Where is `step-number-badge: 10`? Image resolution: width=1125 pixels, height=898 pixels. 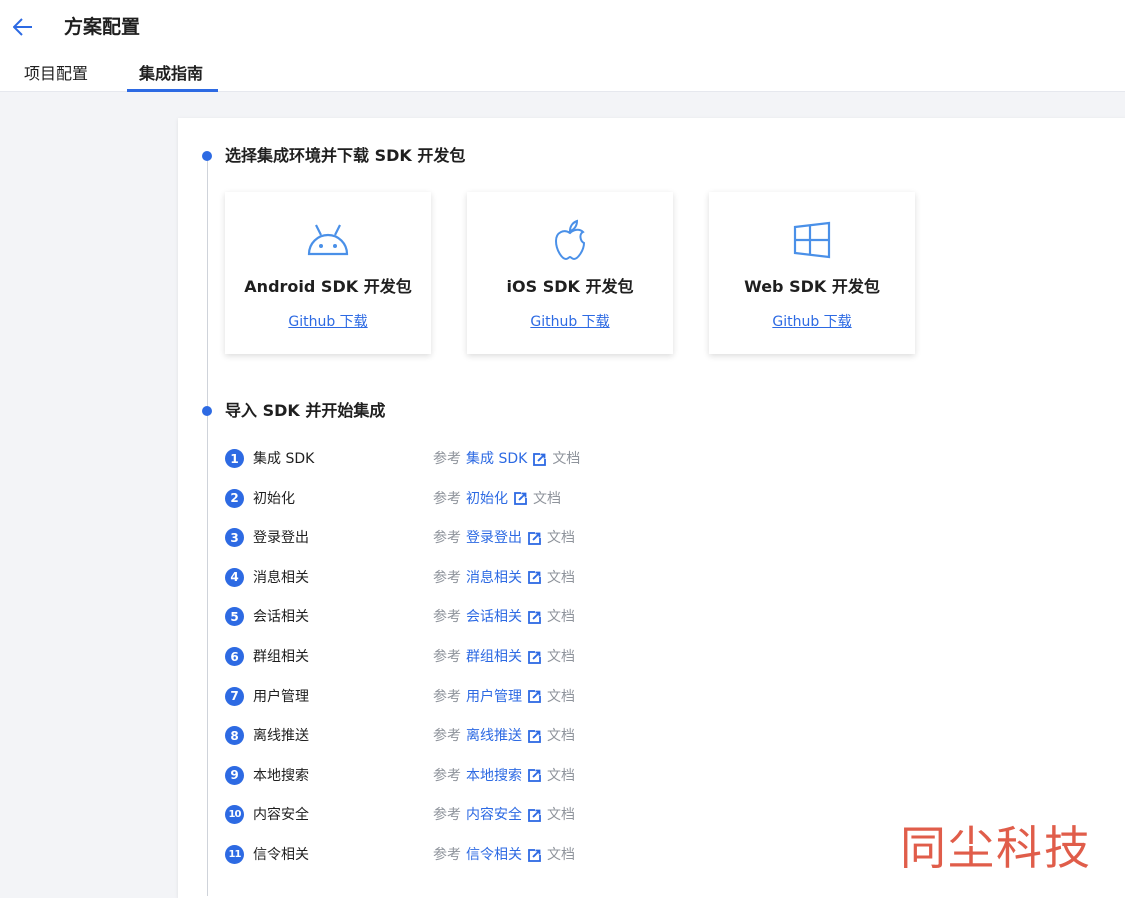 step-number-badge: 10 is located at coordinates (234, 815).